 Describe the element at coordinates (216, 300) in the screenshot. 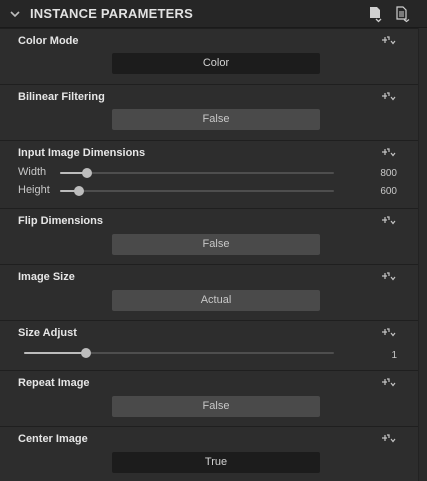

I see `image-size-dropdown: Actual` at that location.